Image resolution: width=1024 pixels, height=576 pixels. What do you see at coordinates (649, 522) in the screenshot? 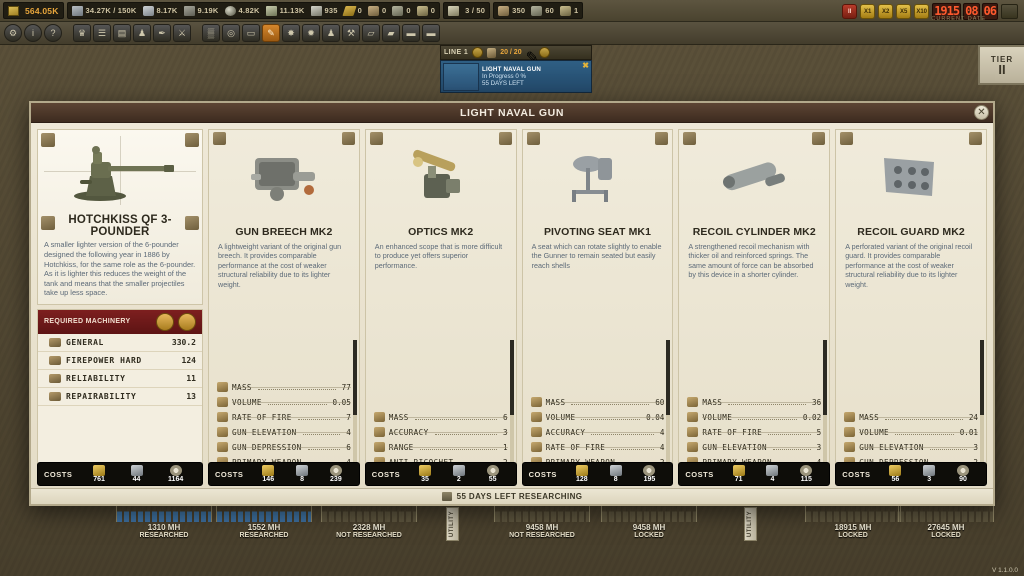
I see `tech-node: 9458 MH LOCKED` at bounding box center [649, 522].